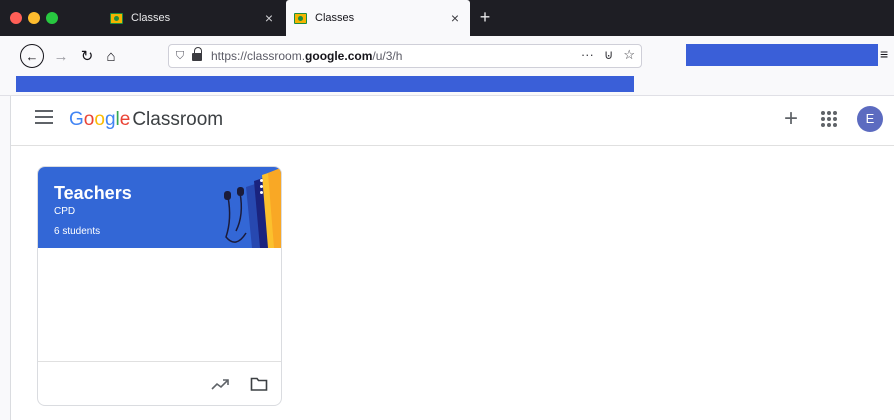  I want to click on hamburger-icon, so click(44, 118).